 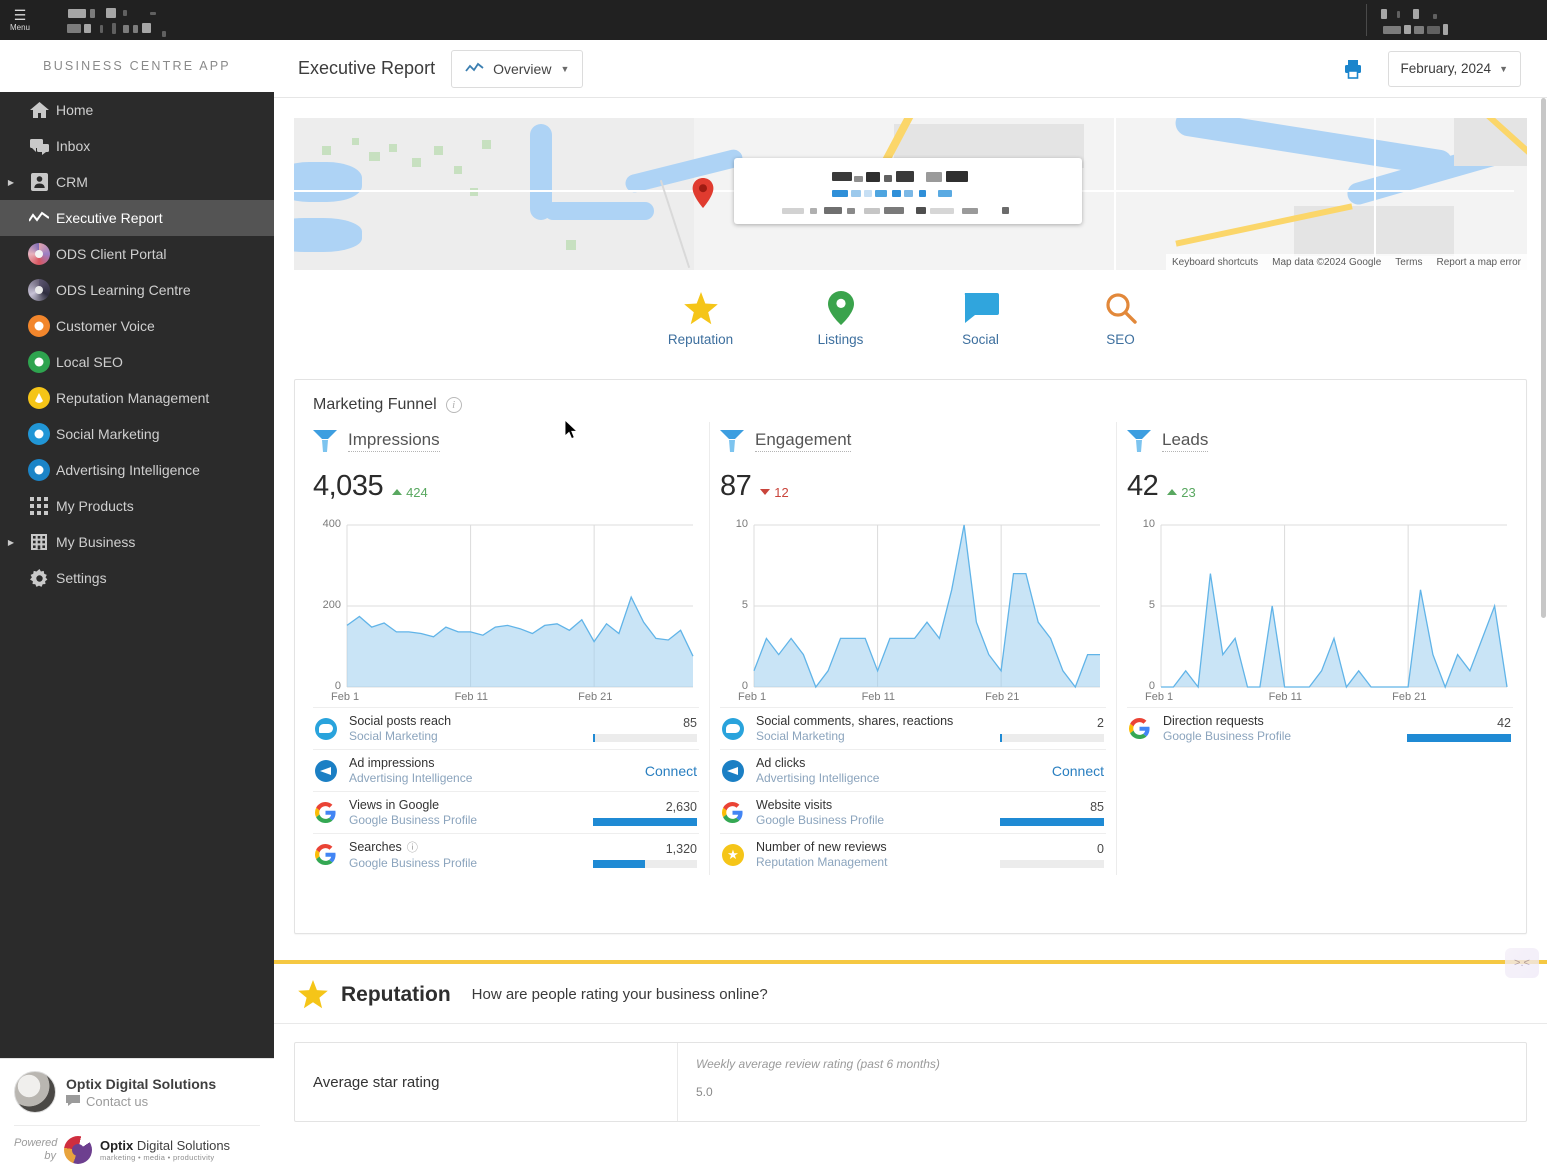 I want to click on funnel-metric-row: Ad clicks Advertising Intelligence Connect, so click(x=913, y=770).